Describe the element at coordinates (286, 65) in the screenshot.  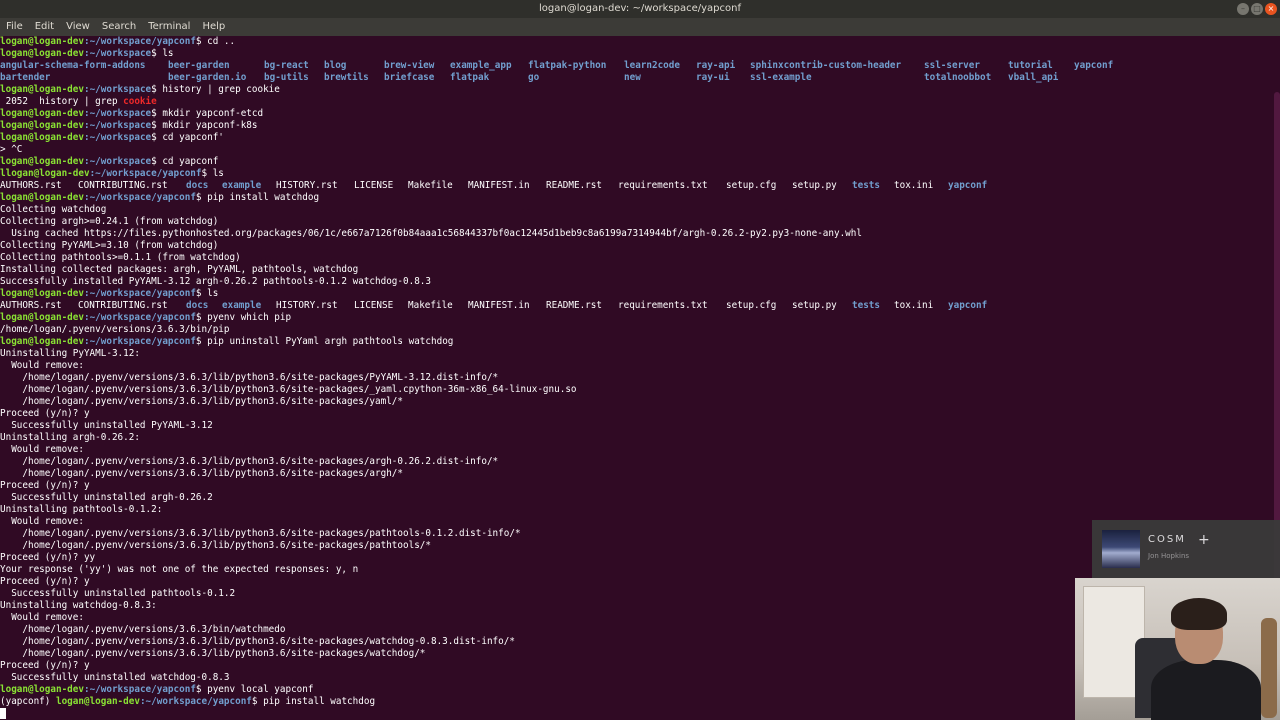
I see `ls-entry: bg-react` at that location.